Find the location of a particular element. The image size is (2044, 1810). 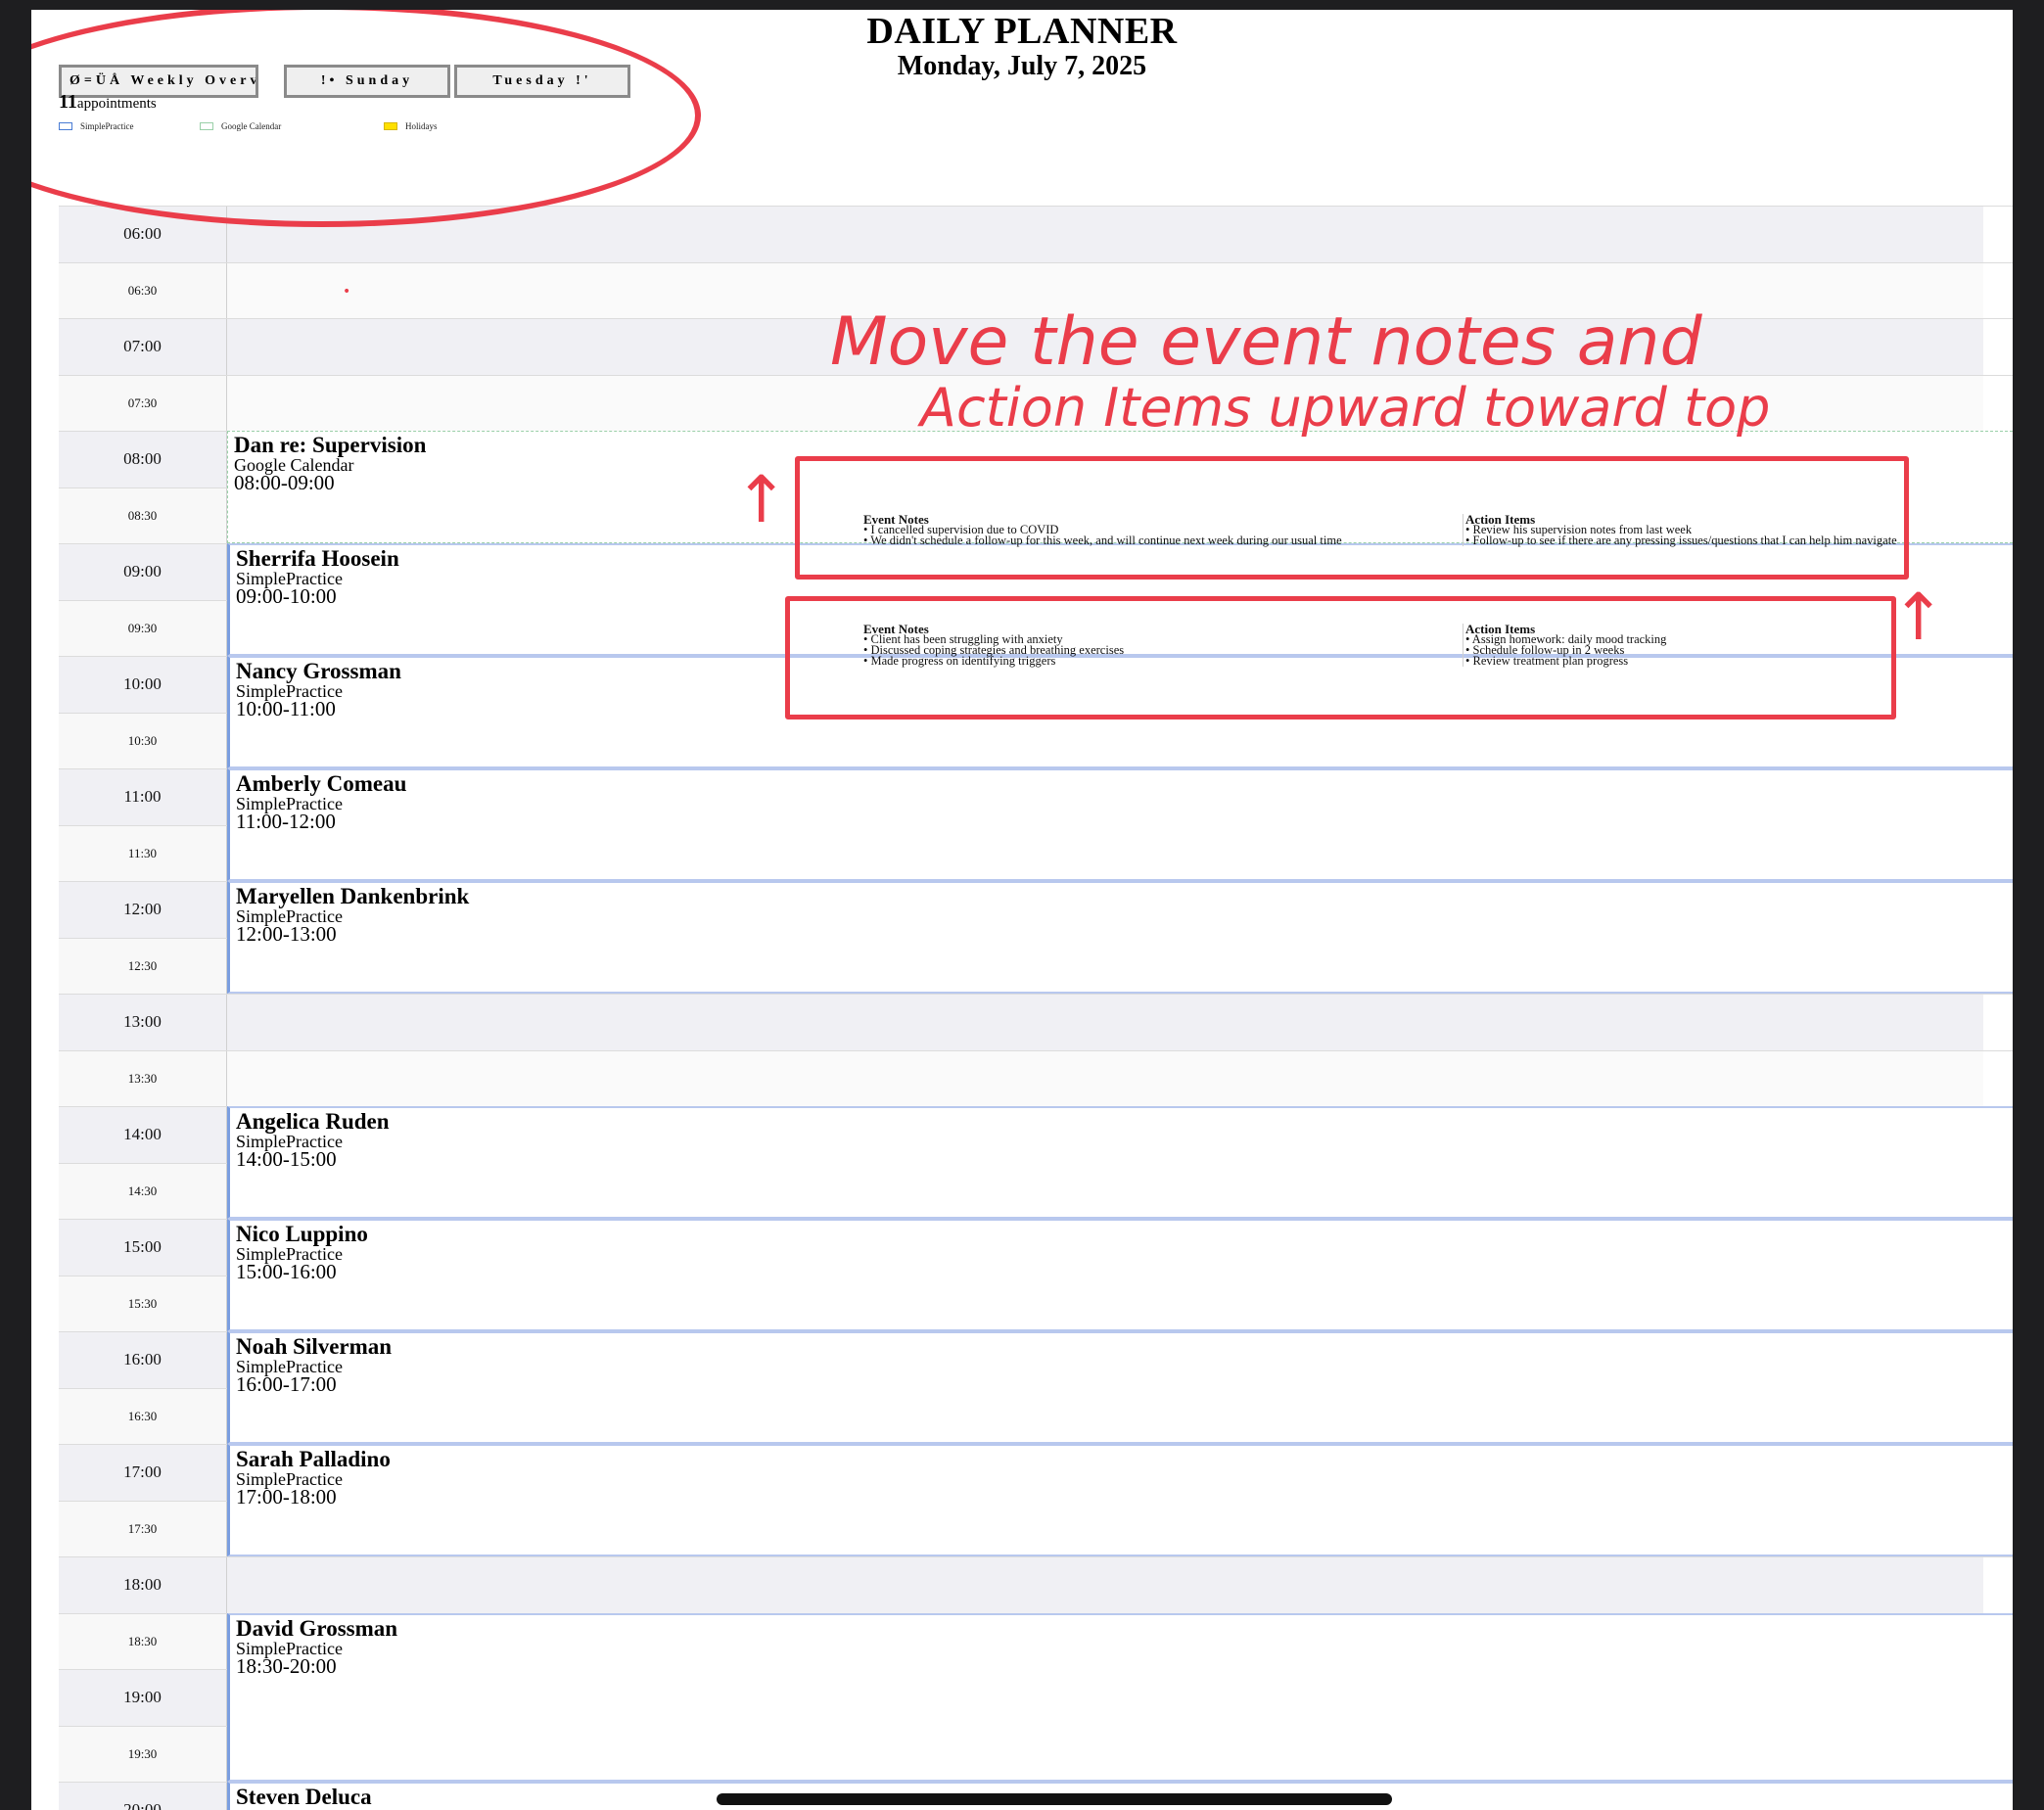

time-slot: 13:30 is located at coordinates (1036, 1077).